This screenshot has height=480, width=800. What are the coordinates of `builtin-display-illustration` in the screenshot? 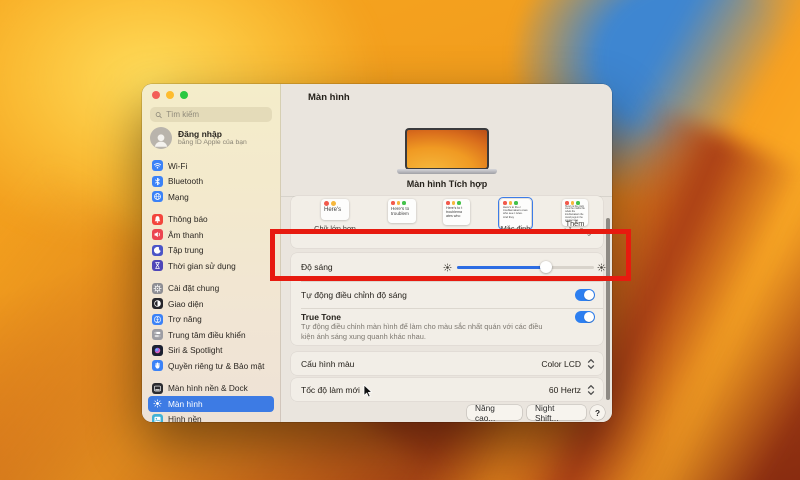 It's located at (447, 151).